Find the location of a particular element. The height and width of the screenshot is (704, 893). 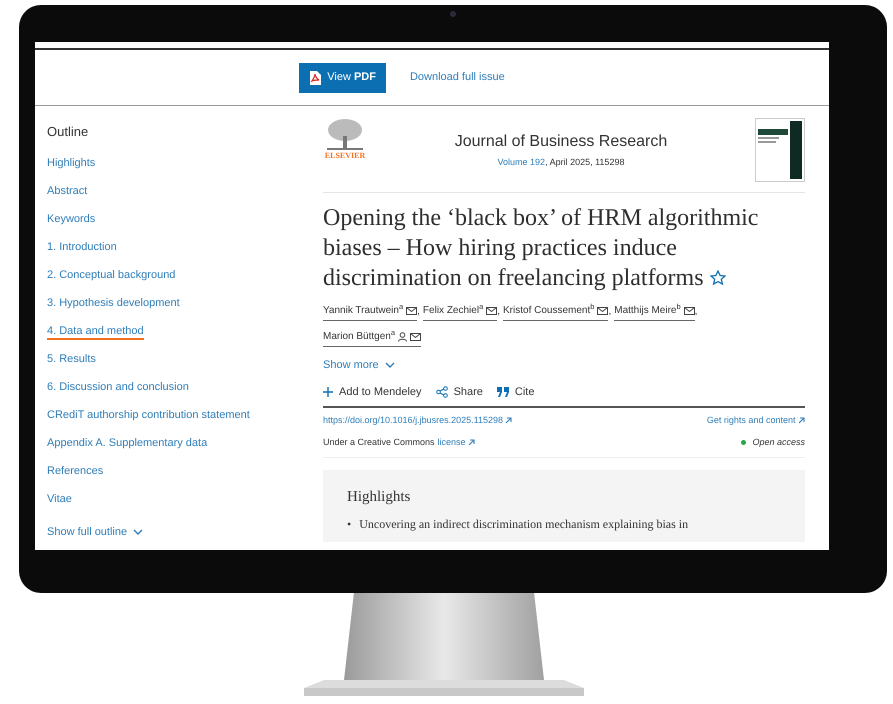

plus-icon is located at coordinates (328, 391).